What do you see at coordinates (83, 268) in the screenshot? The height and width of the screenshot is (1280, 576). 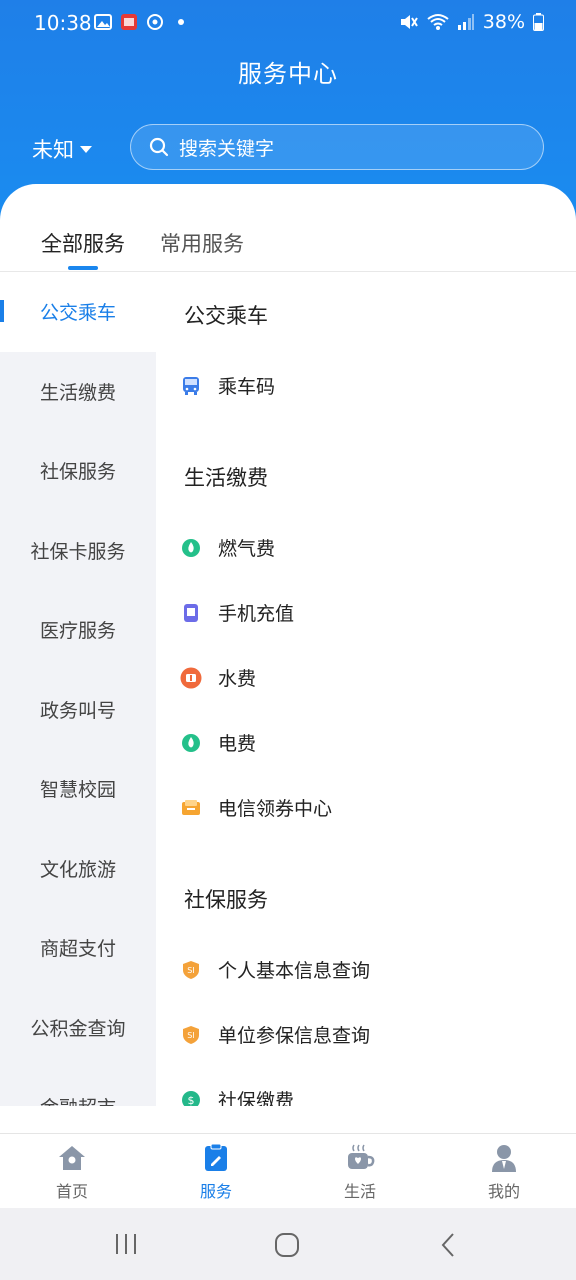 I see `tab-indicator` at bounding box center [83, 268].